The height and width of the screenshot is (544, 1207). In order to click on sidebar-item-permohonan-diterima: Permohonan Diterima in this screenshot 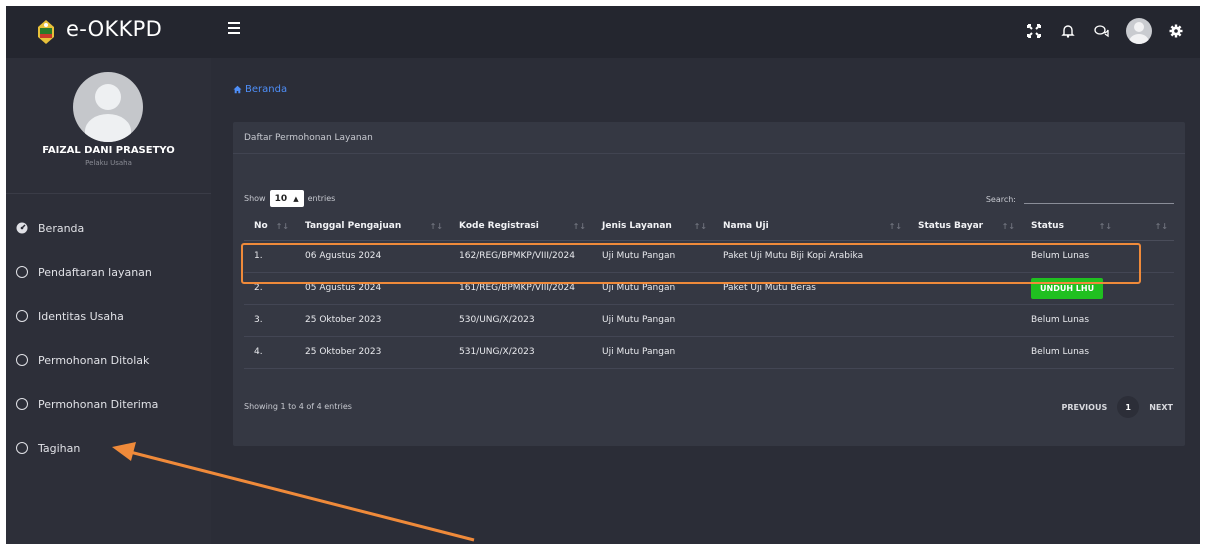, I will do `click(108, 404)`.